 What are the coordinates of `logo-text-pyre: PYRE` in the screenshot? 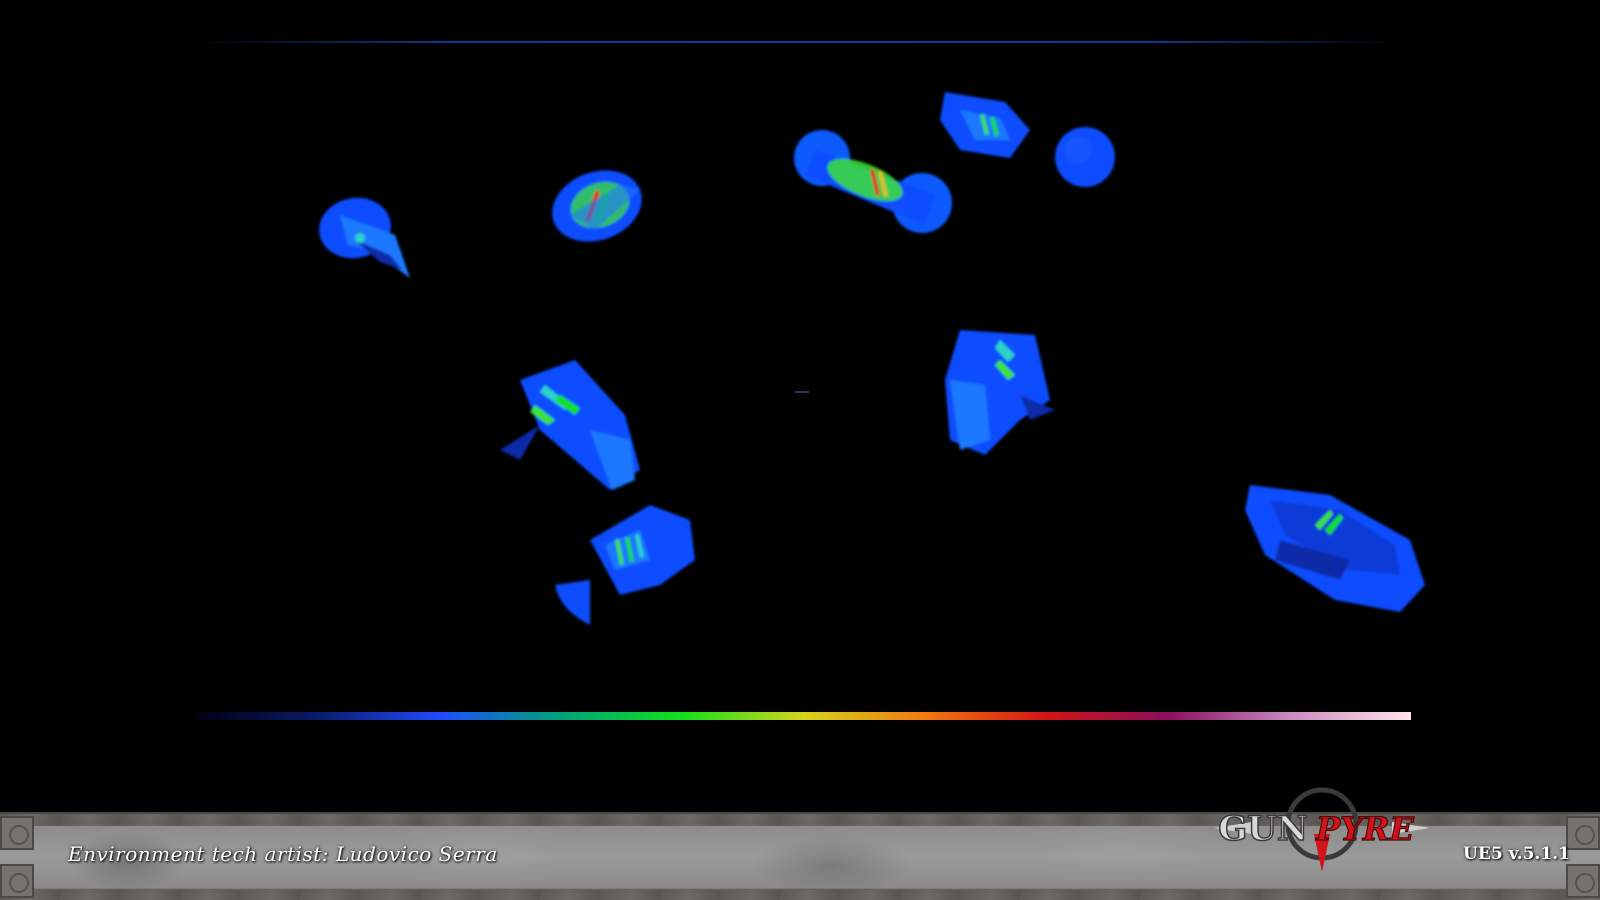 It's located at (1365, 829).